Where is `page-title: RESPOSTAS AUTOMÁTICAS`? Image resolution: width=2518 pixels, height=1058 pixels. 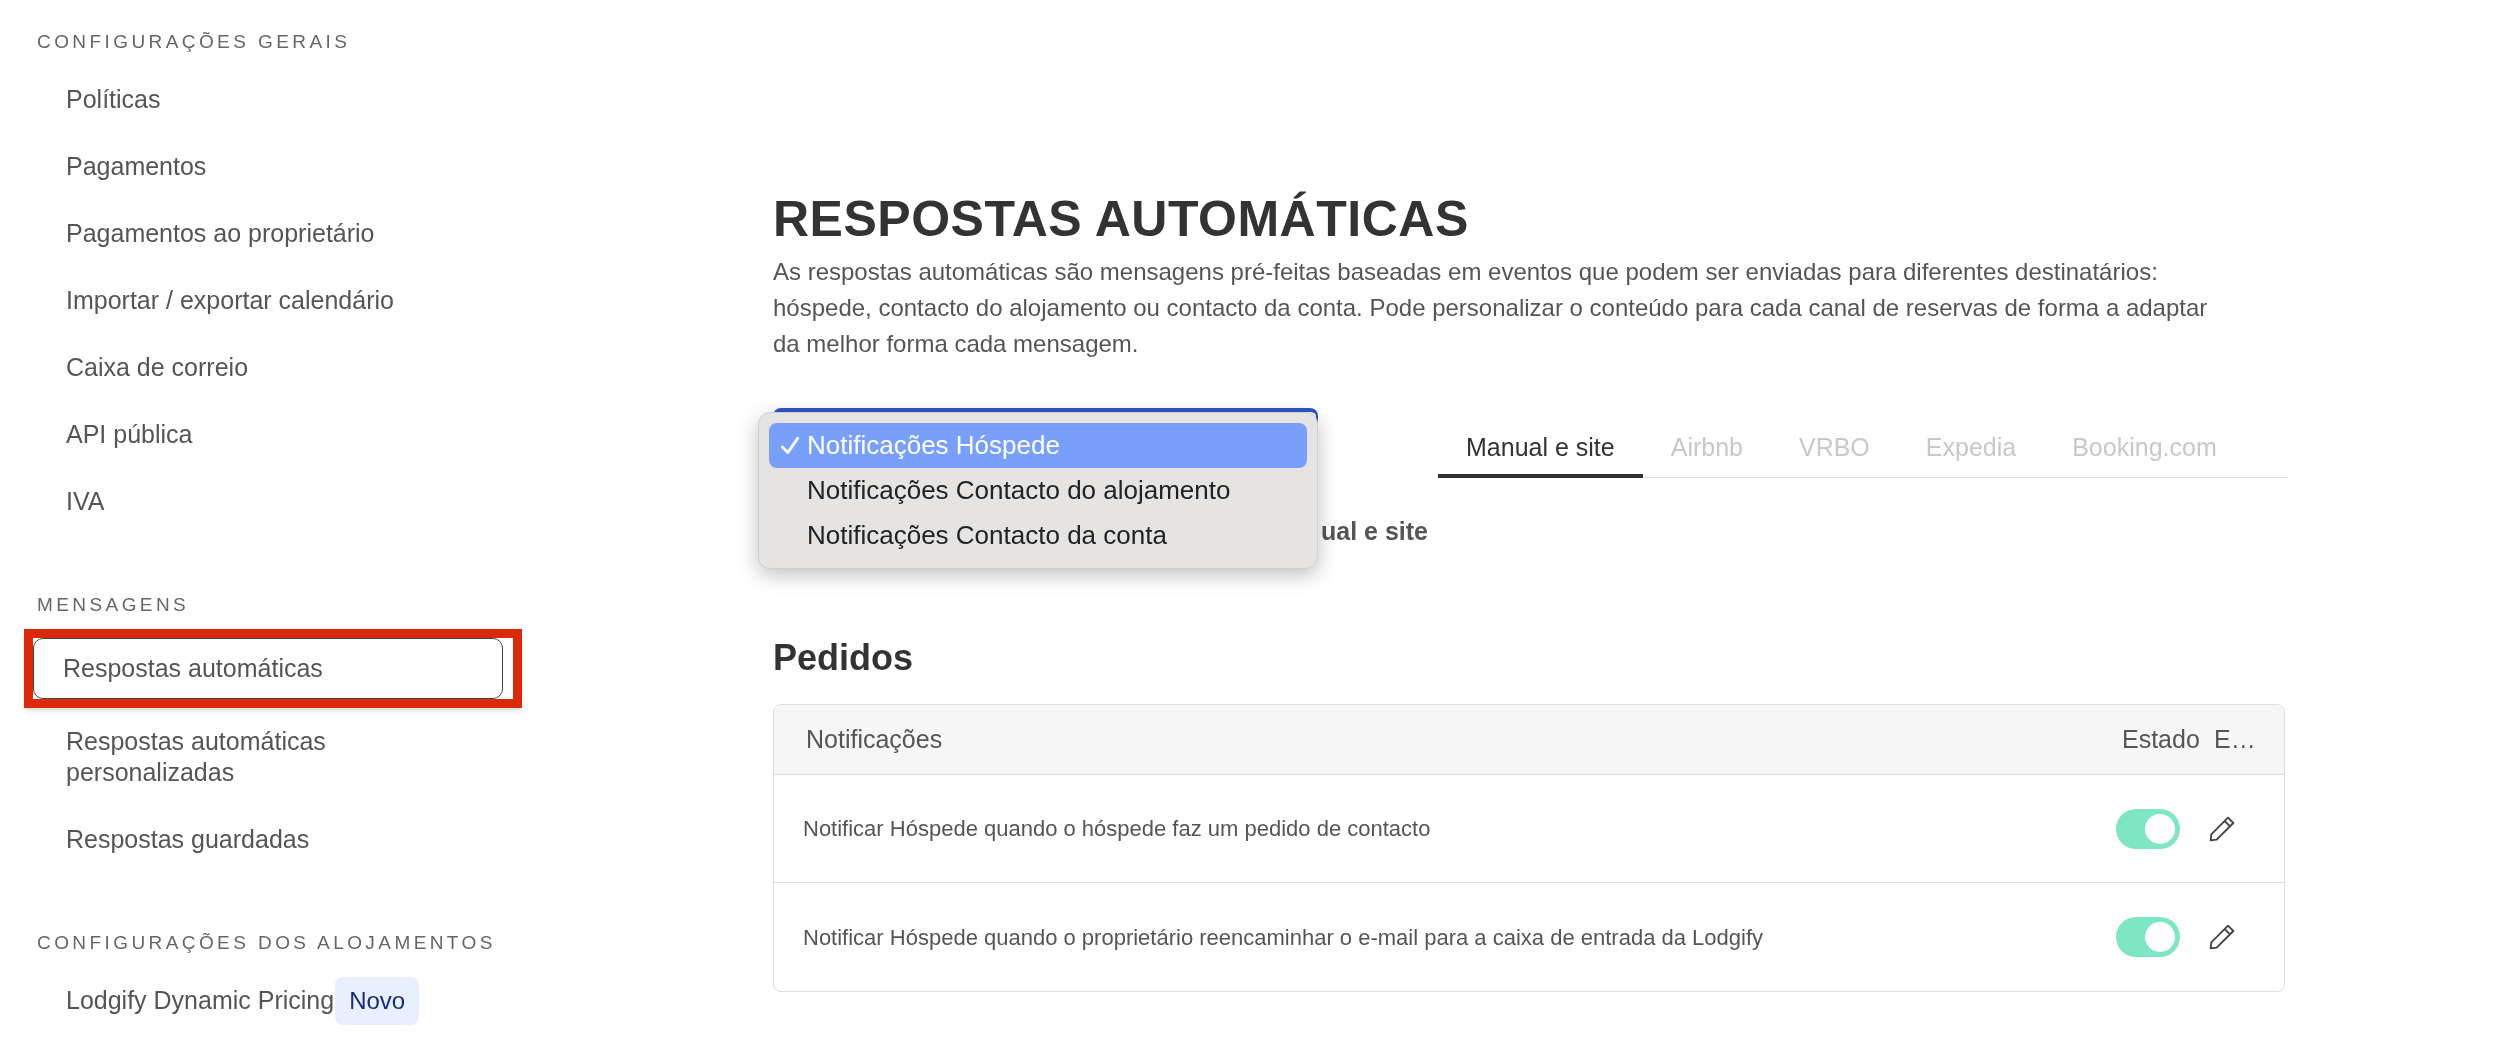 page-title: RESPOSTAS AUTOMÁTICAS is located at coordinates (1121, 219).